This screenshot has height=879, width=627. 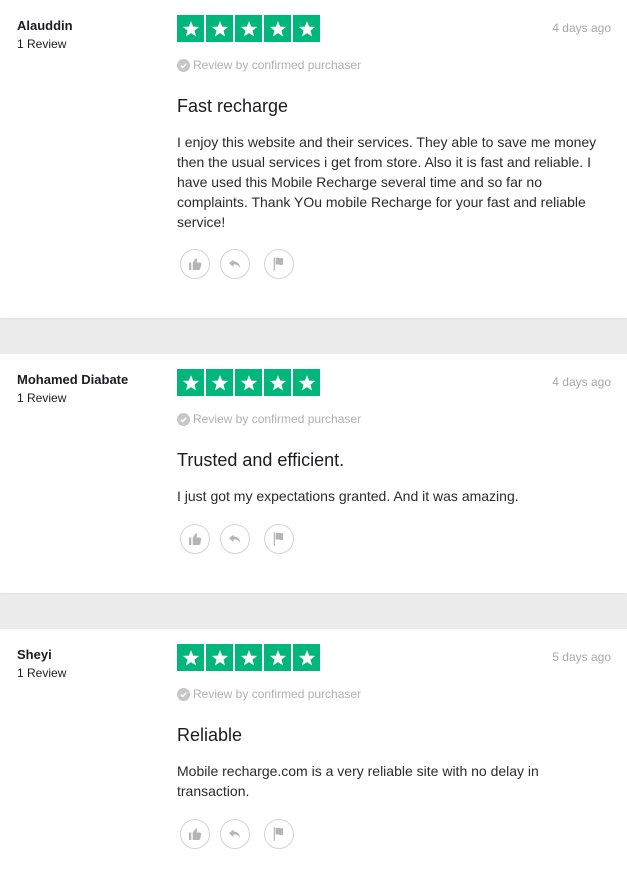 What do you see at coordinates (45, 25) in the screenshot?
I see `reviewer-name: Alauddin` at bounding box center [45, 25].